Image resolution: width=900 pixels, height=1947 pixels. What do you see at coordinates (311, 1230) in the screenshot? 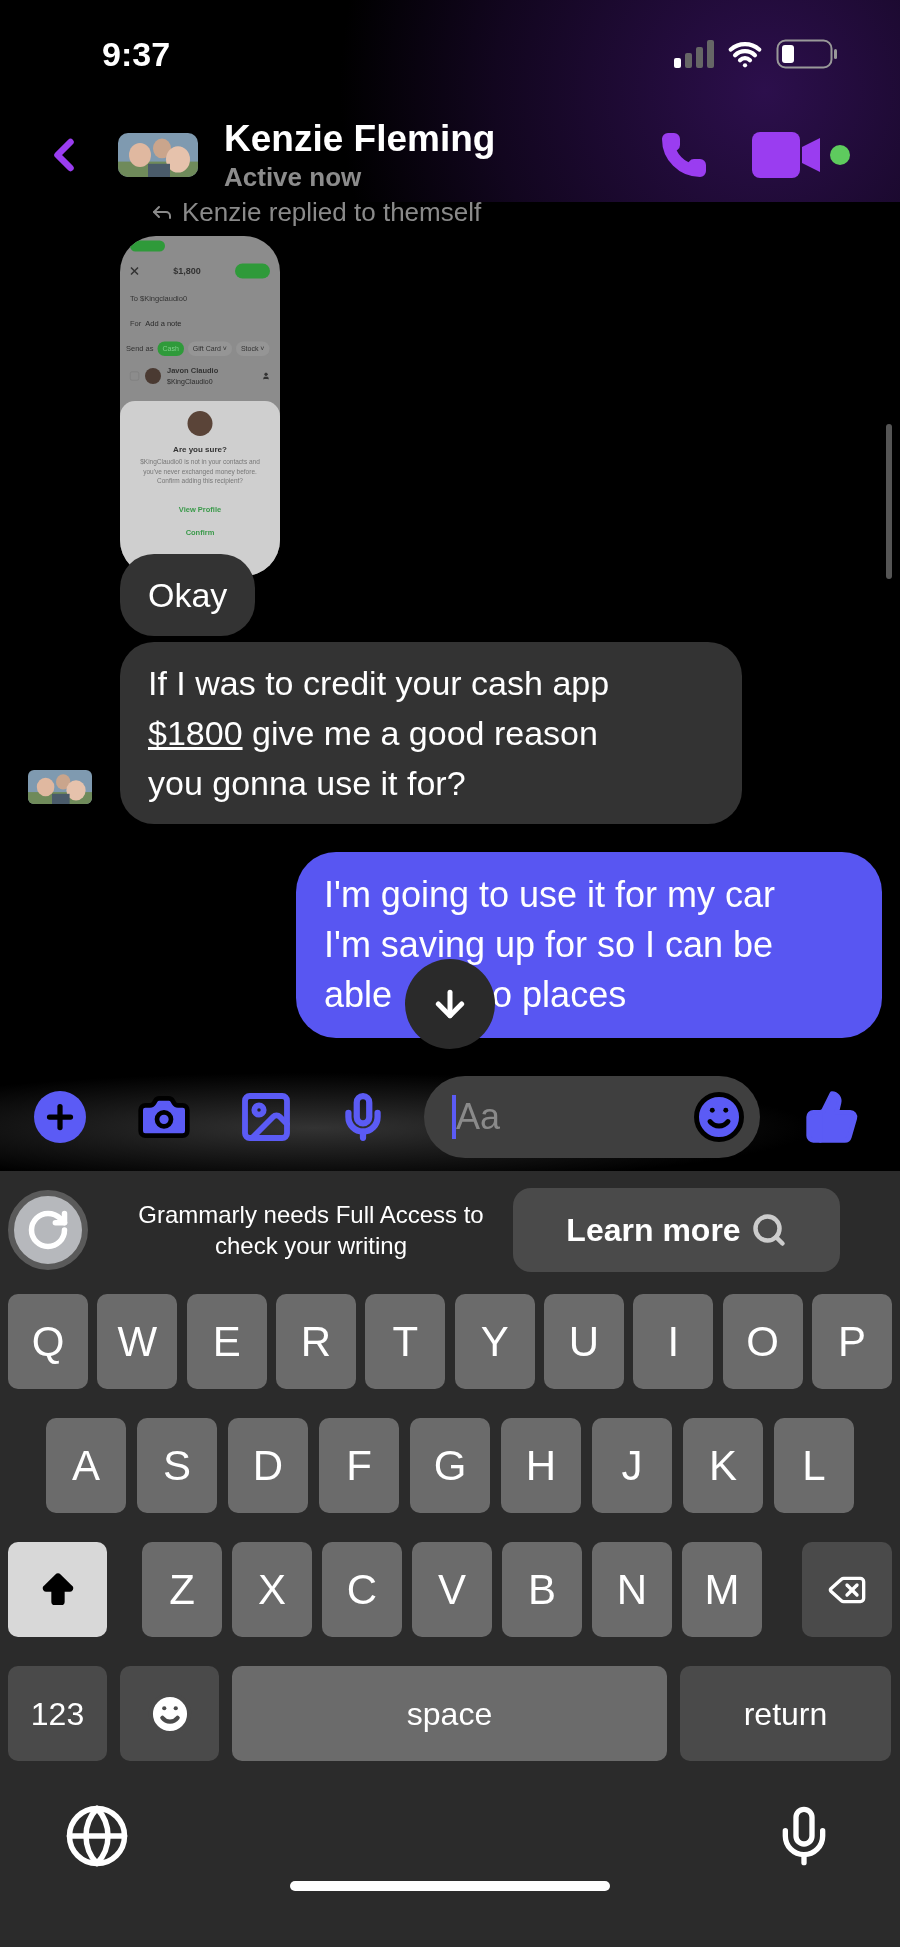
I see `grammarly-message: Grammarly needs Full Access to check your writing` at bounding box center [311, 1230].